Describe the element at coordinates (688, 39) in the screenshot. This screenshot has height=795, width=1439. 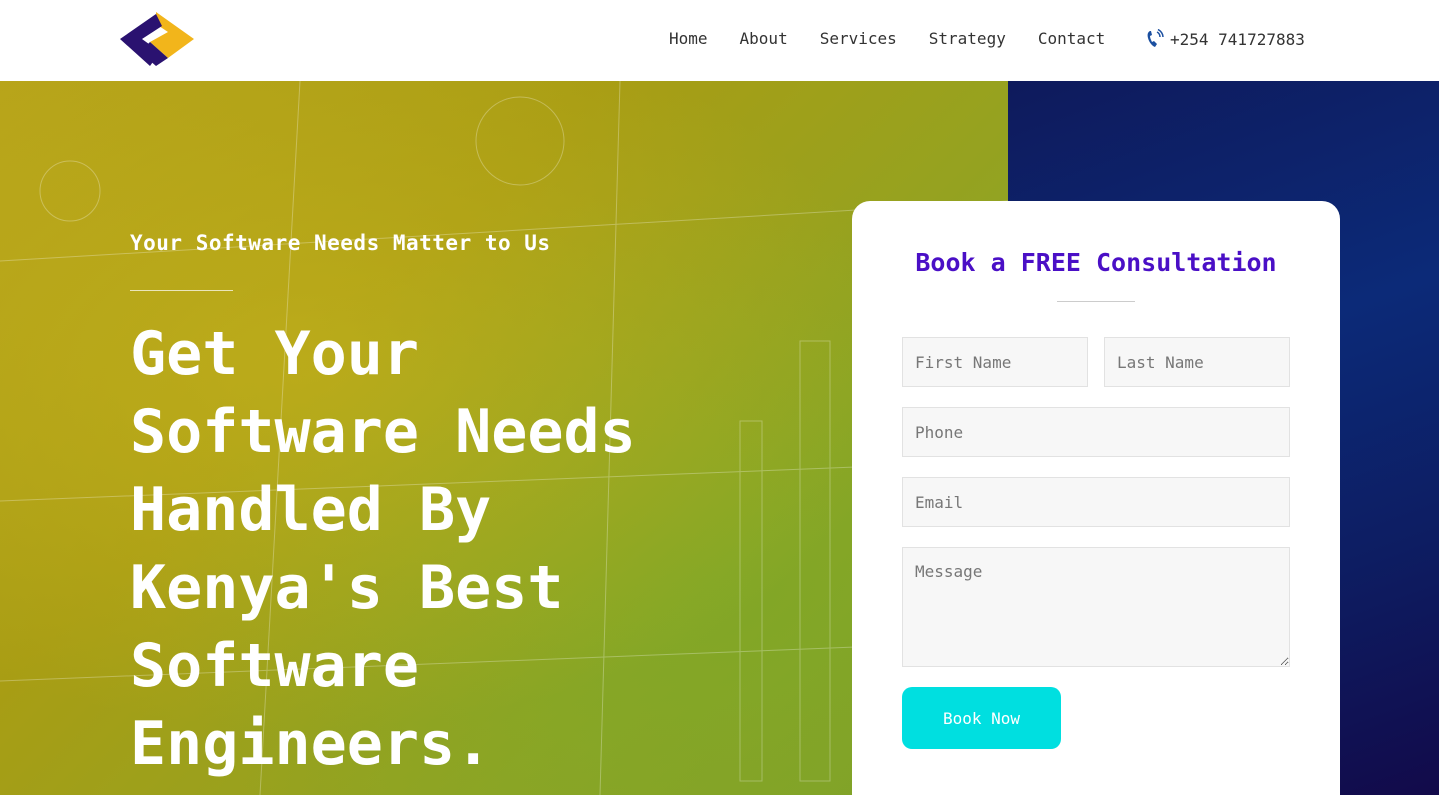
I see `nav-home: Home` at that location.